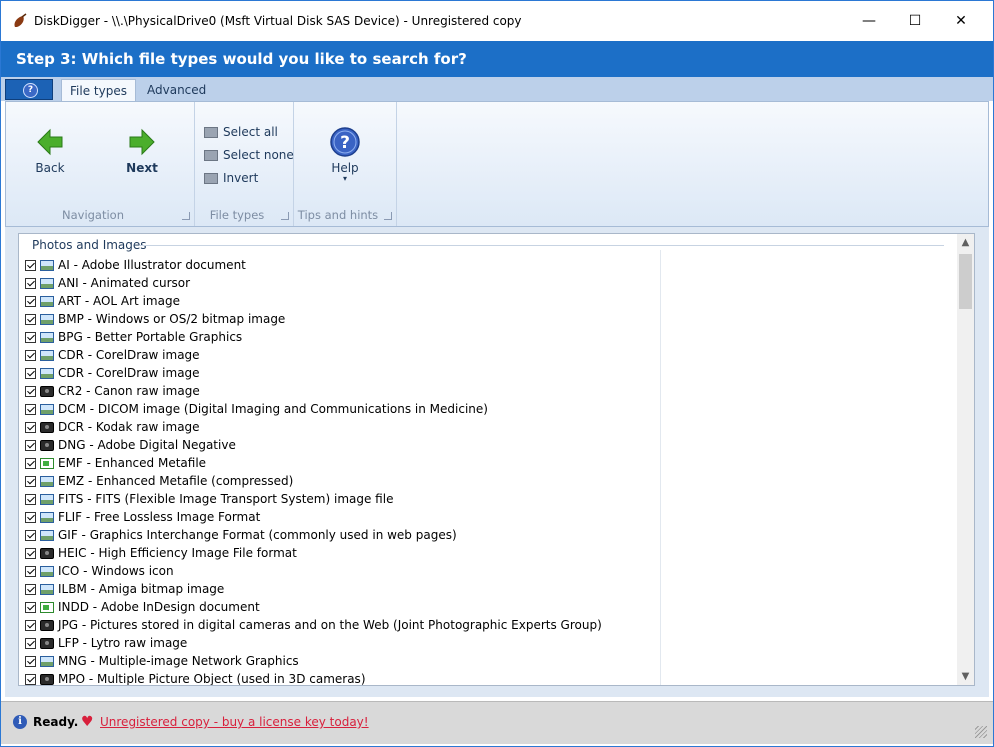  What do you see at coordinates (313, 481) in the screenshot?
I see `list-item: EMZ - Enhanced Metafile (compressed)` at bounding box center [313, 481].